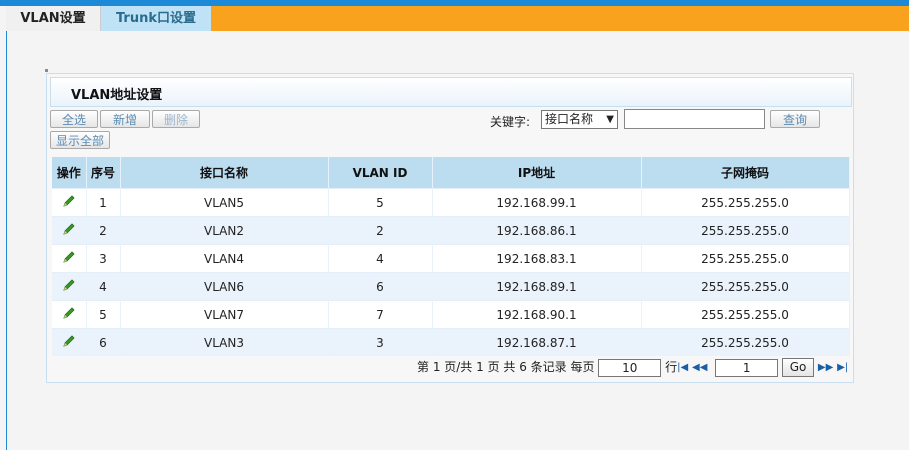 The width and height of the screenshot is (909, 450). Describe the element at coordinates (798, 367) in the screenshot. I see `go-button: Go` at that location.